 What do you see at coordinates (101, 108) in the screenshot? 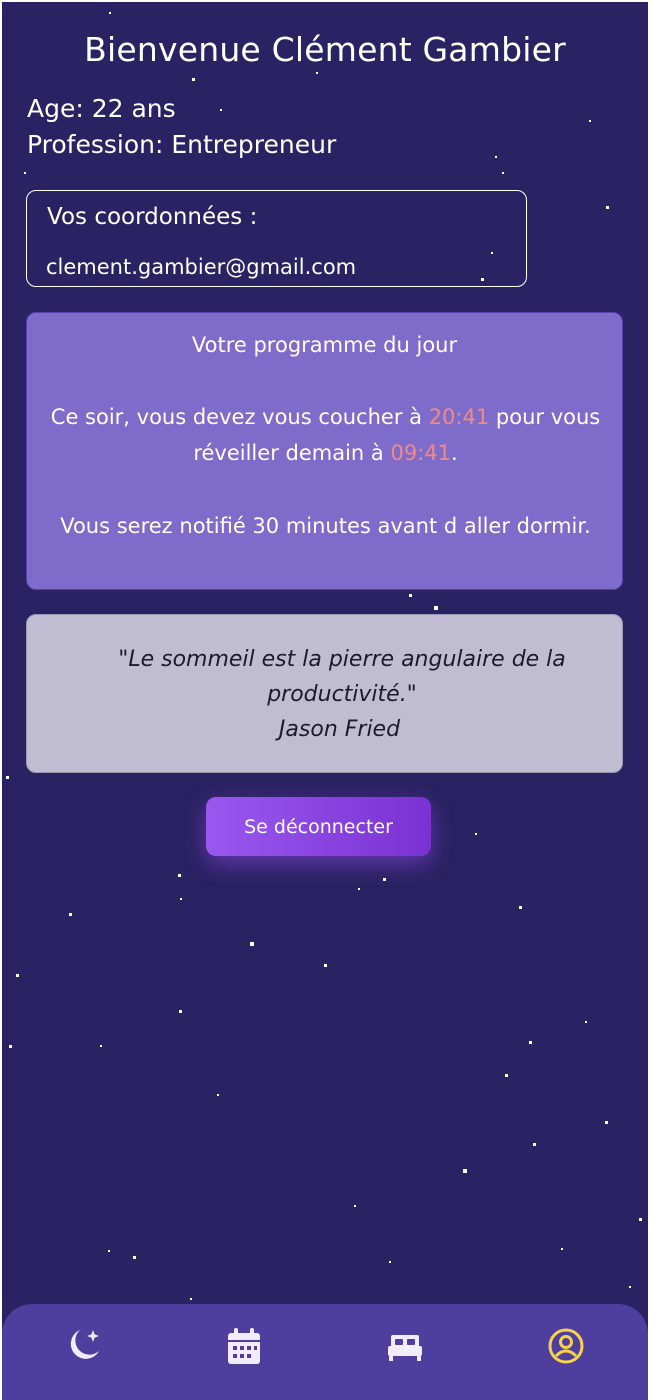
I see `age-text: Age: 22 ans` at bounding box center [101, 108].